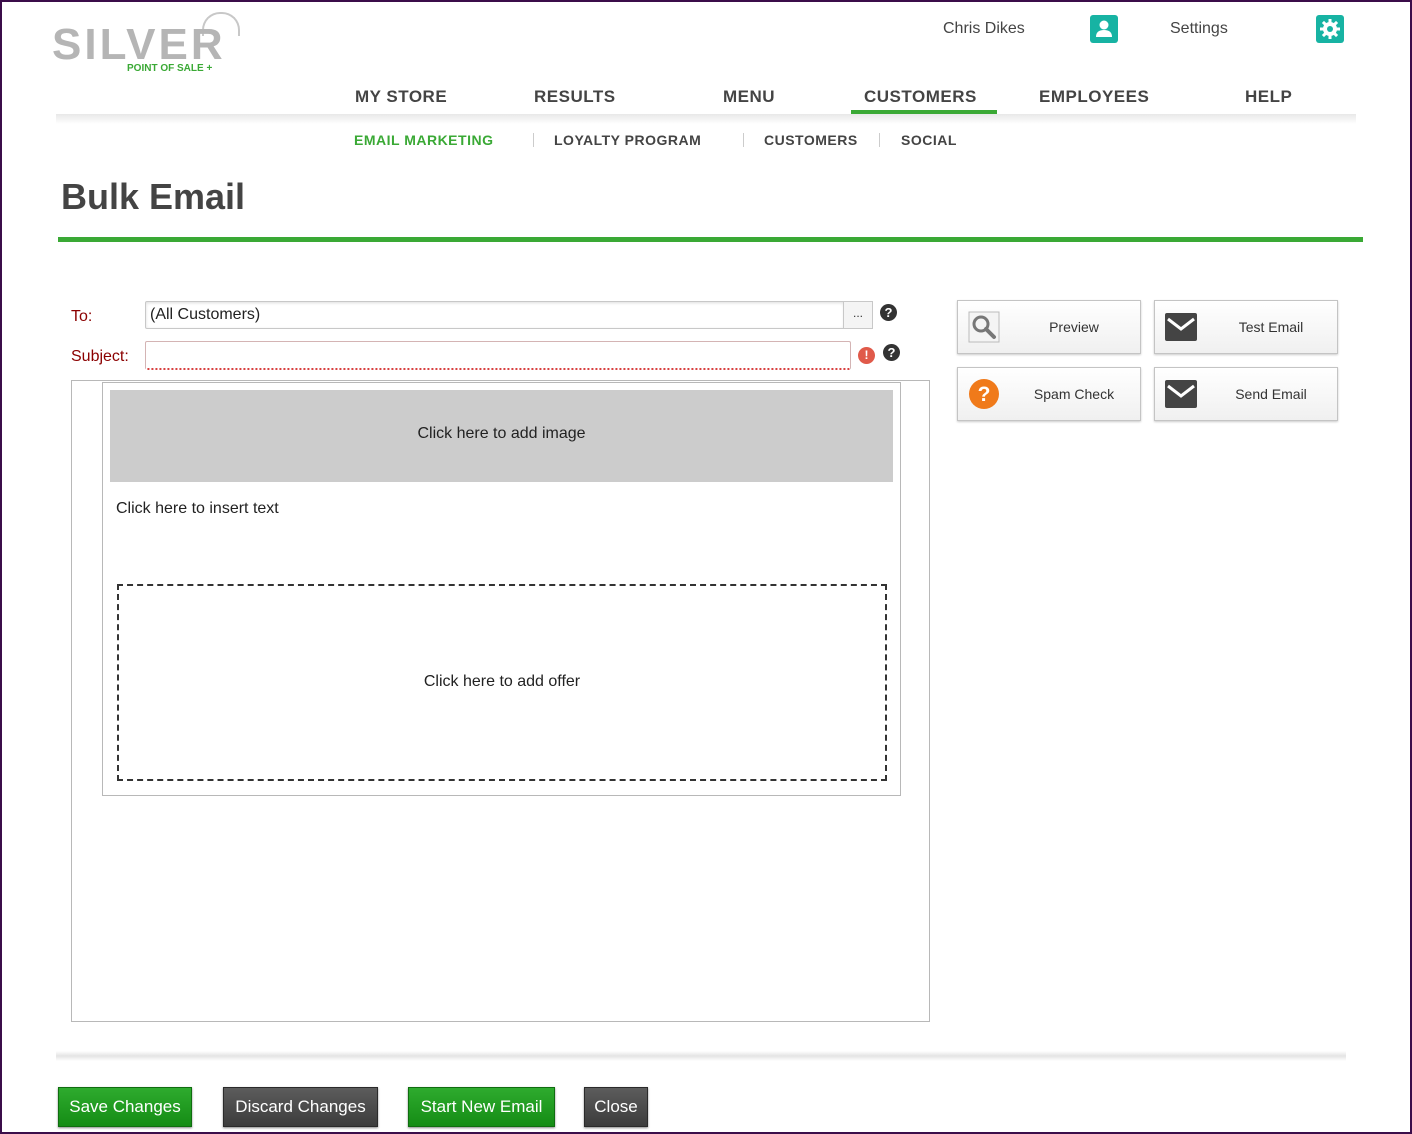 This screenshot has height=1134, width=1412. I want to click on test-email-button: Test Email, so click(1246, 327).